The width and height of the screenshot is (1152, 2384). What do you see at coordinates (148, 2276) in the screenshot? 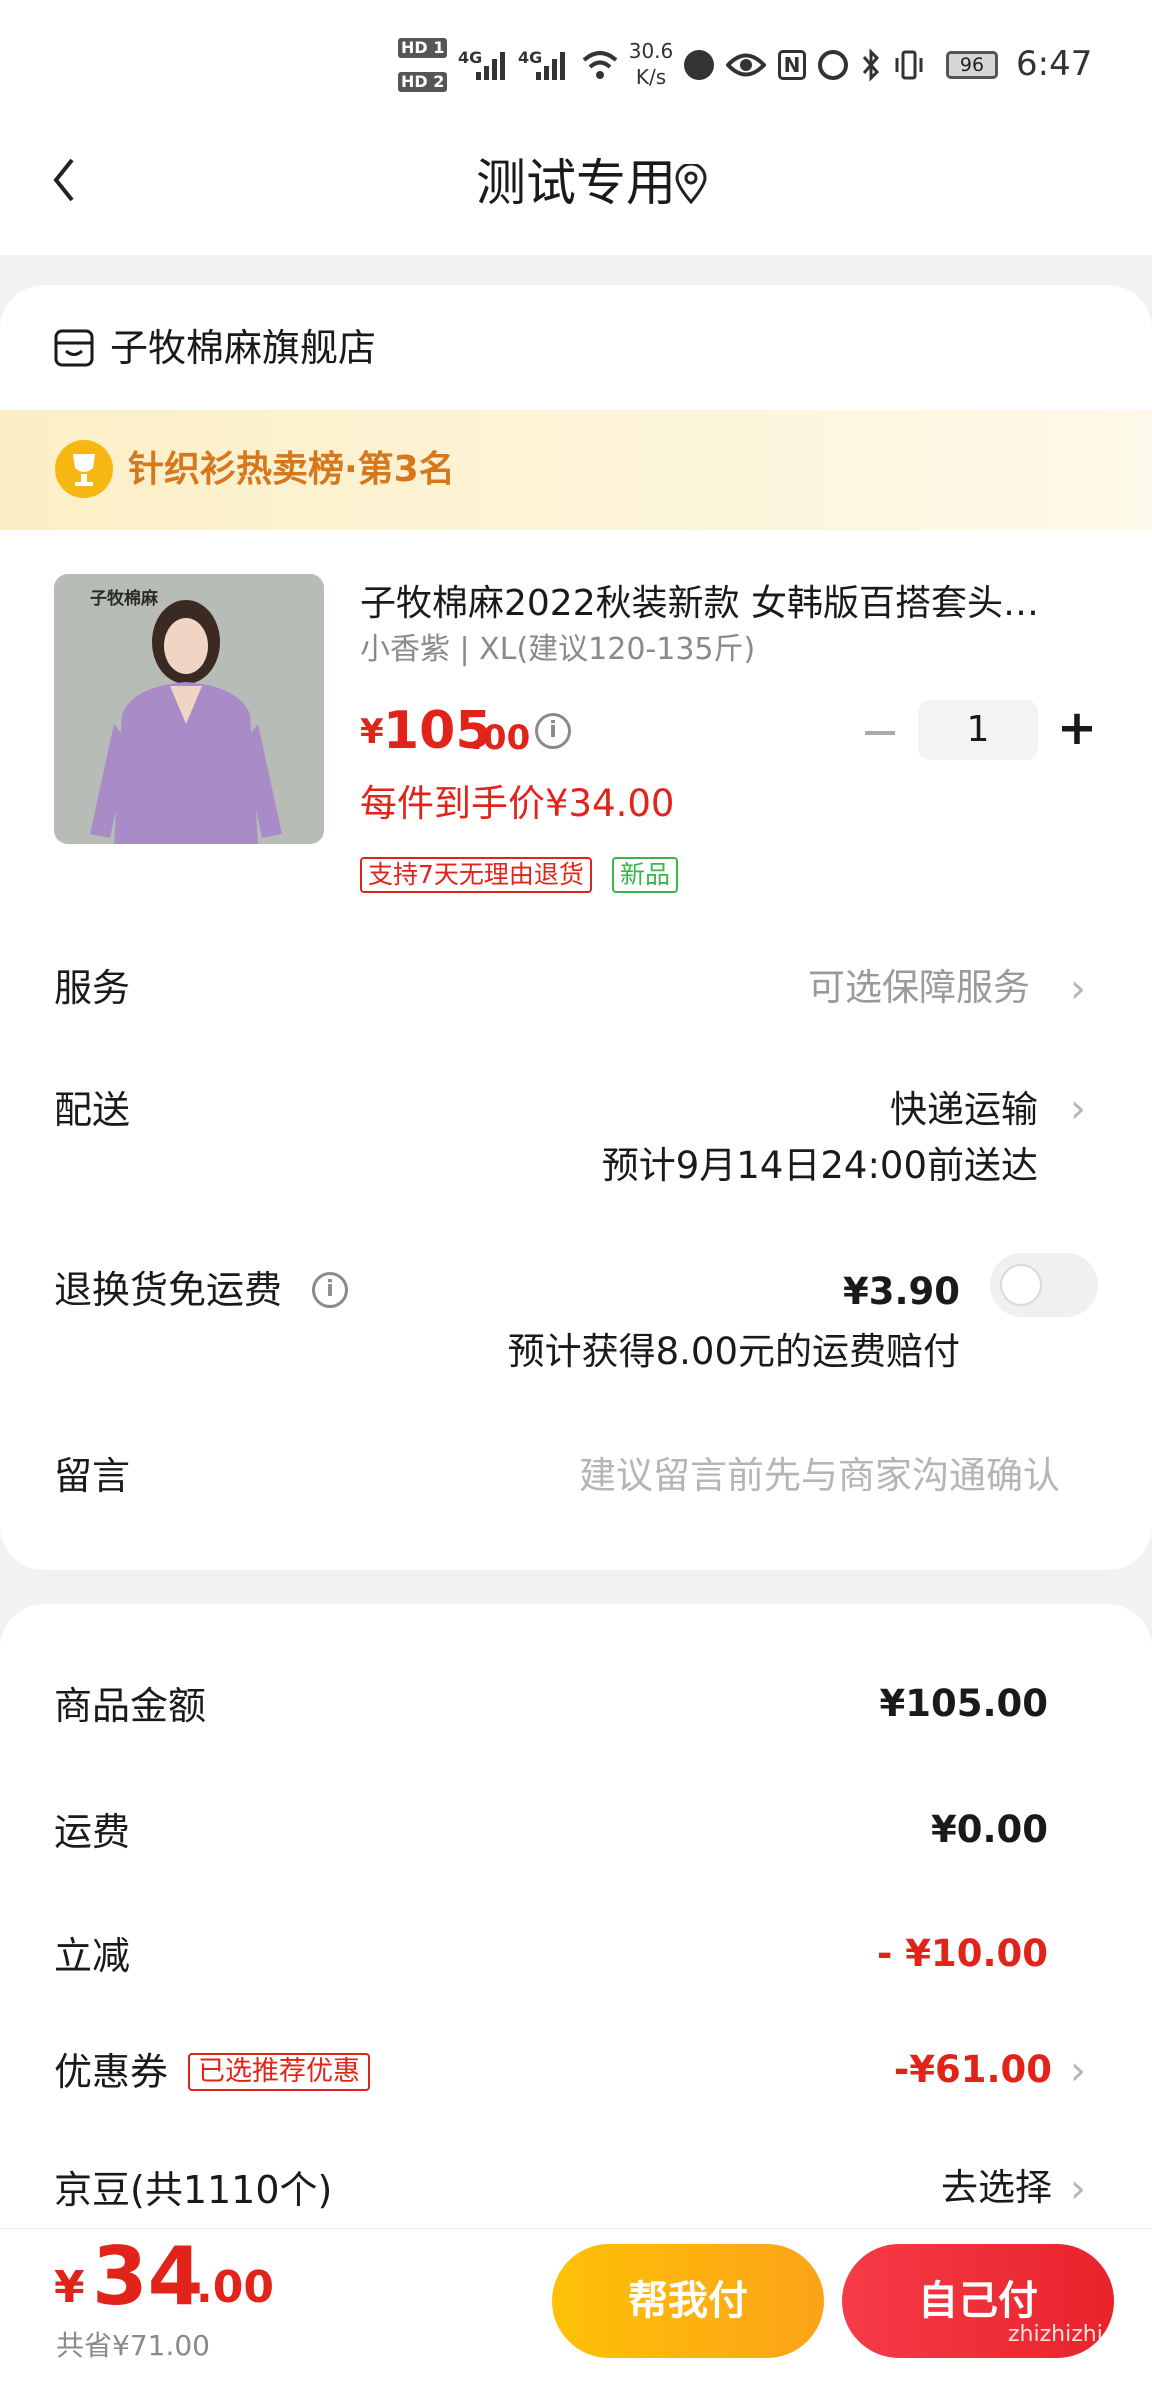
I see `total-integer: 34` at bounding box center [148, 2276].